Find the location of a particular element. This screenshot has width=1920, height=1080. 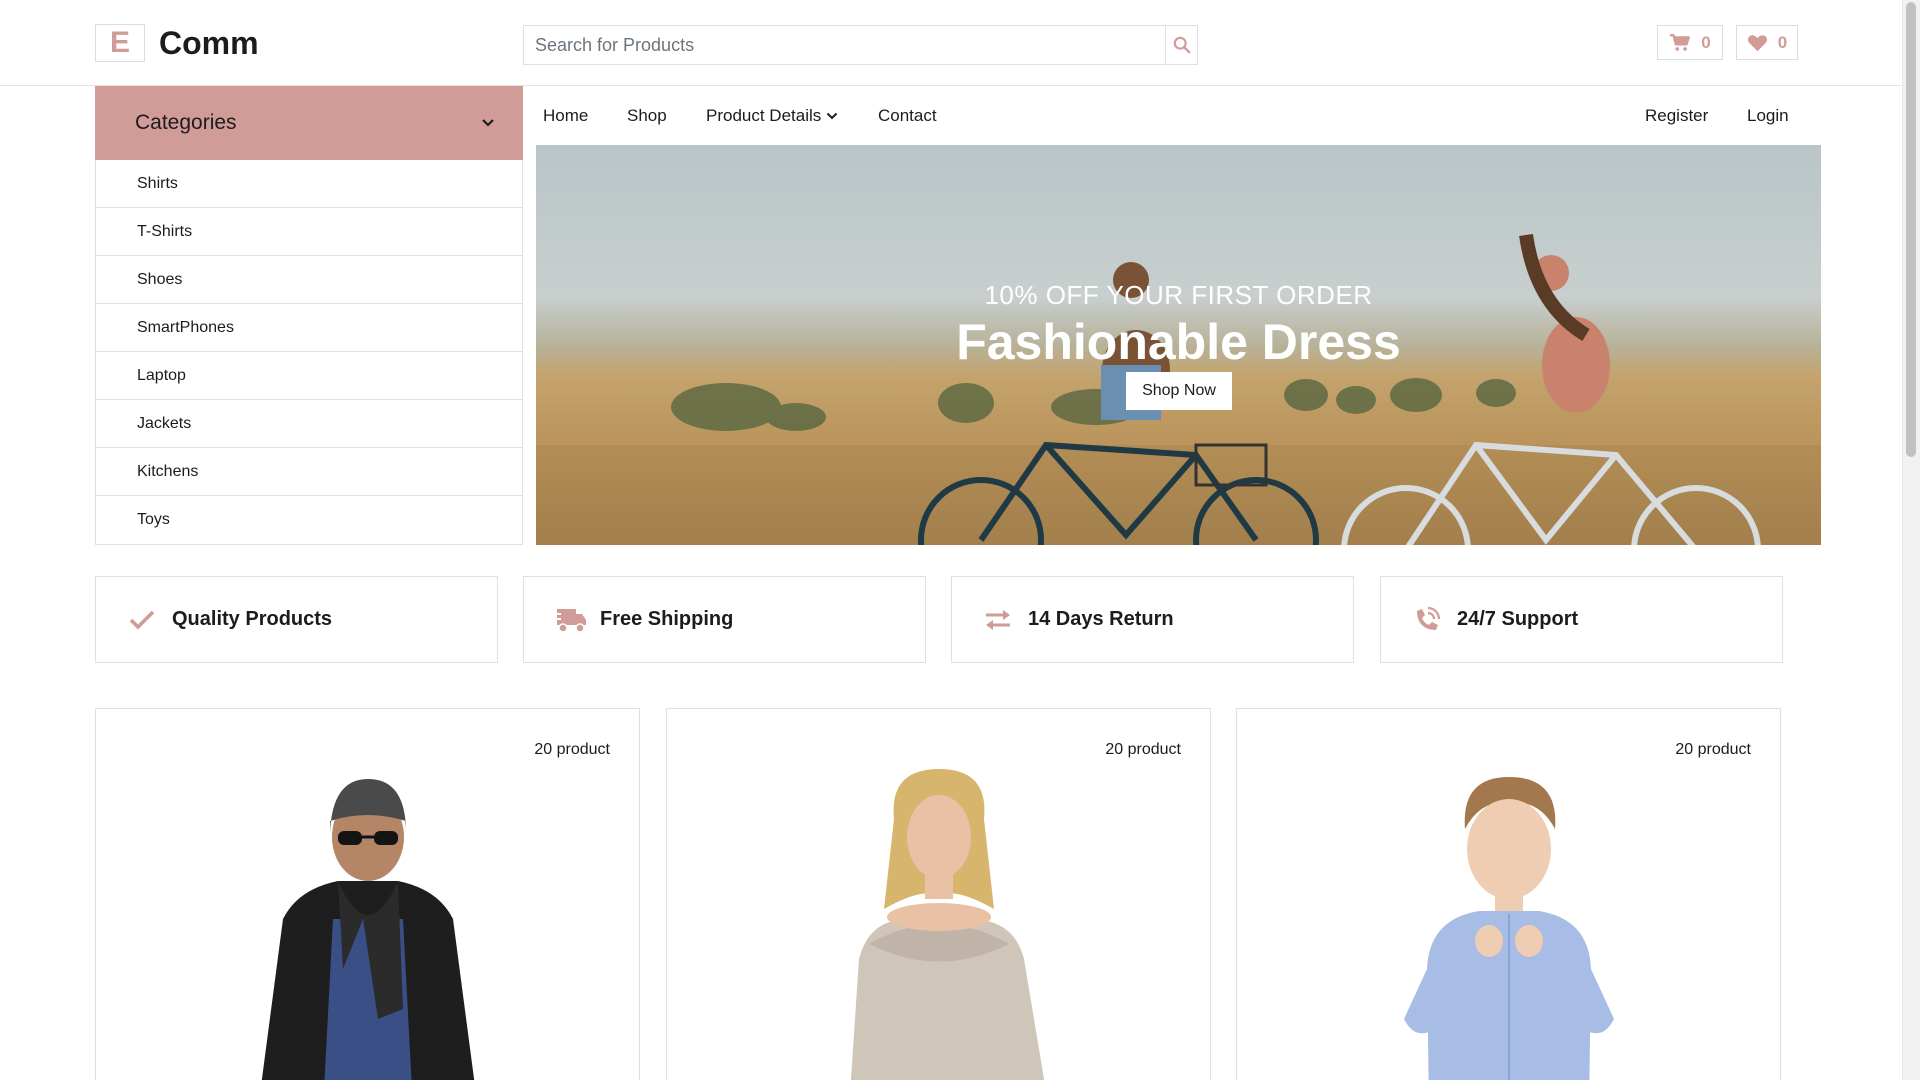

feature-label: Quality Products is located at coordinates (252, 619).